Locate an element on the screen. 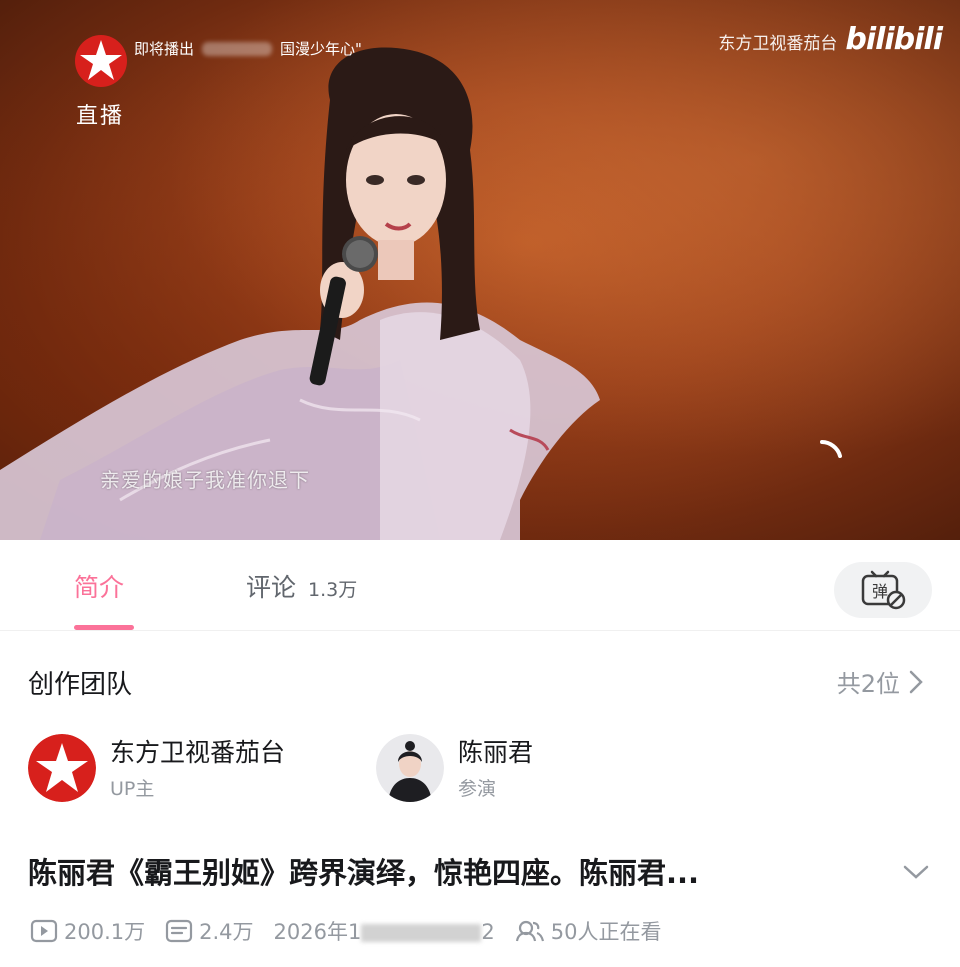 The image size is (960, 967). creator-role: 参演 is located at coordinates (477, 788).